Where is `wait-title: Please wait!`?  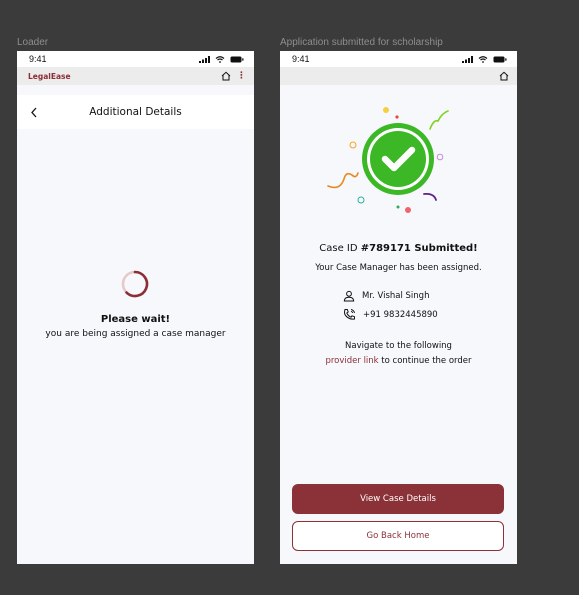
wait-title: Please wait! is located at coordinates (135, 319).